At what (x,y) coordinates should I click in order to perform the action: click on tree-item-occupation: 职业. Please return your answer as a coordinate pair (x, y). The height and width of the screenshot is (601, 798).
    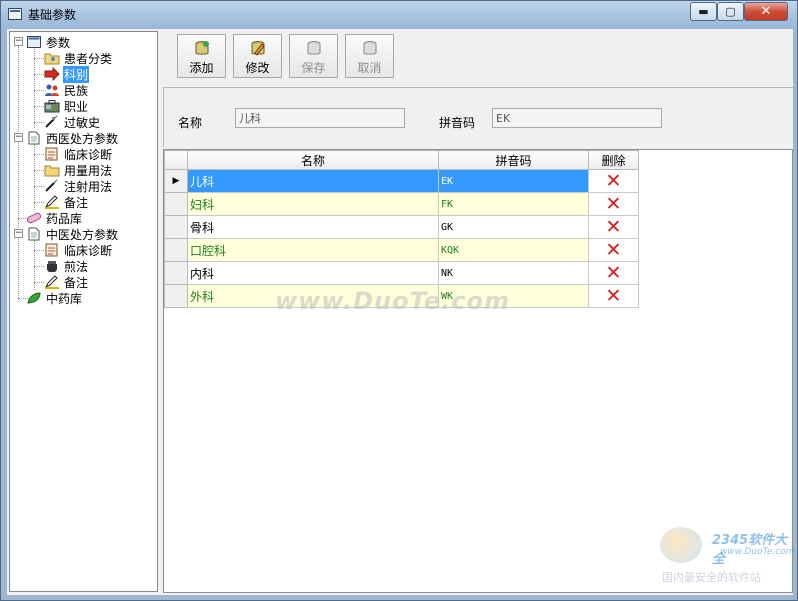
    Looking at the image, I should click on (66, 106).